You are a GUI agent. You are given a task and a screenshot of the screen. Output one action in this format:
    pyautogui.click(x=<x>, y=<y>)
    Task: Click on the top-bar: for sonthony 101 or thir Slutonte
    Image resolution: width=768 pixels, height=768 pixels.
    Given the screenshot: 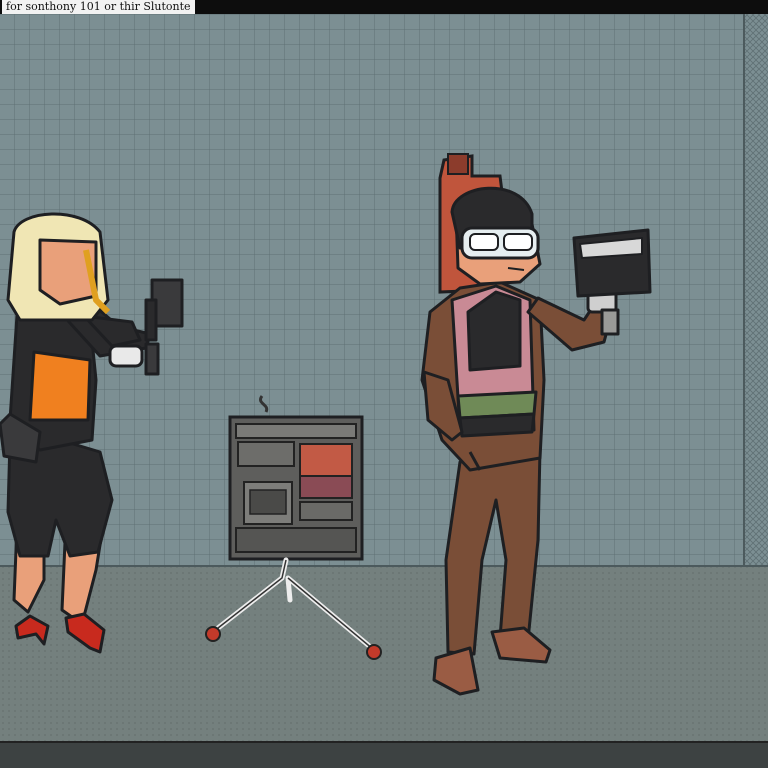 What is the action you would take?
    pyautogui.click(x=384, y=7)
    